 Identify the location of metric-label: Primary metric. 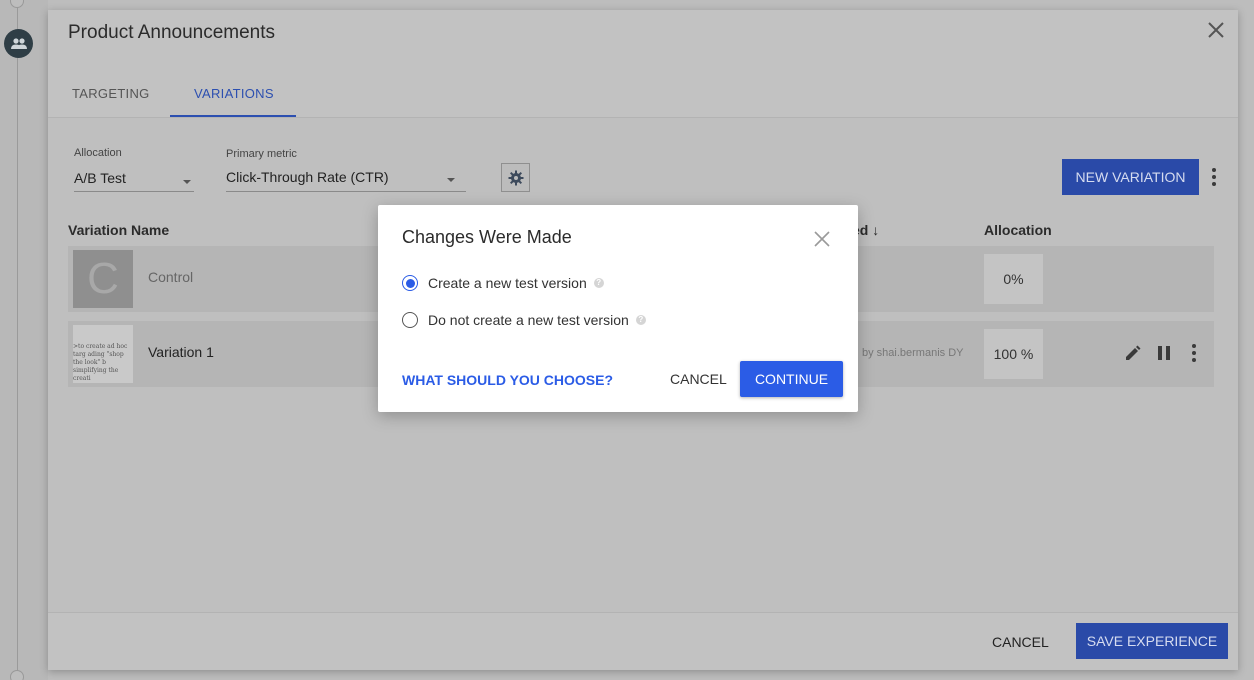
(261, 154).